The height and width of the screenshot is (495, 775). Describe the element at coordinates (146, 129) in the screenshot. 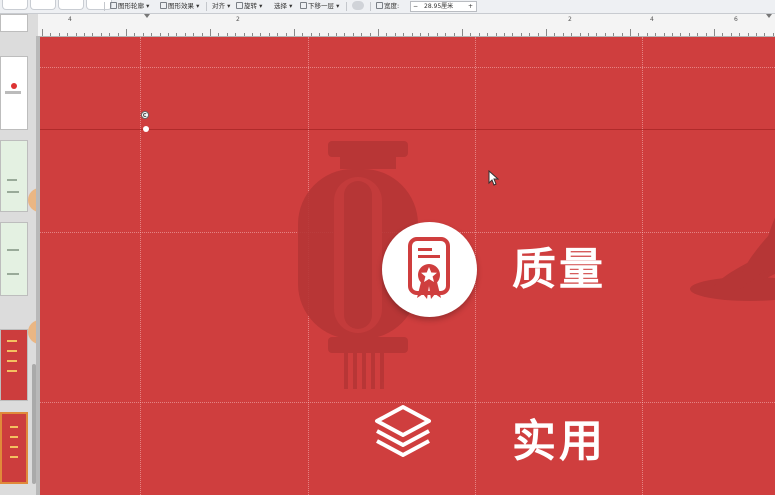

I see `resize-handle` at that location.